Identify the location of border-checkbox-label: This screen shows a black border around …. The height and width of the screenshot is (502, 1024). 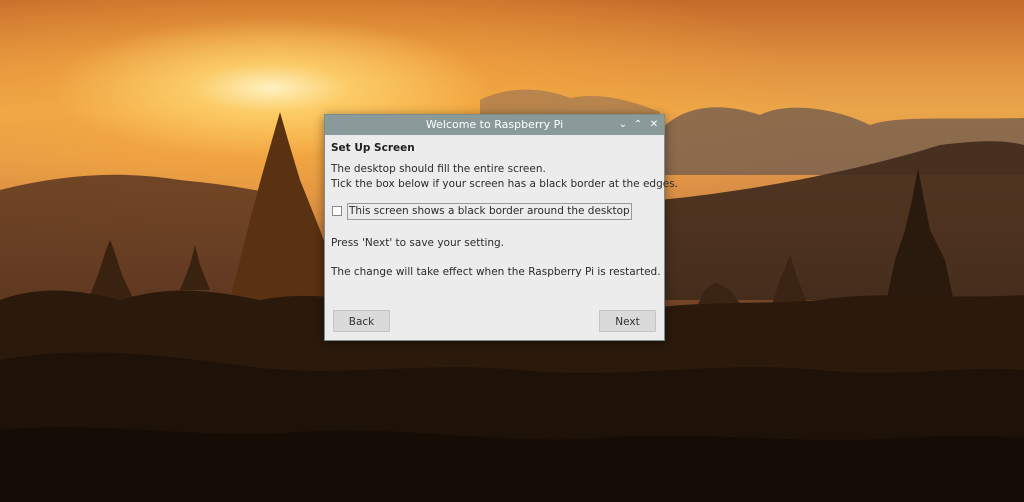
(489, 211).